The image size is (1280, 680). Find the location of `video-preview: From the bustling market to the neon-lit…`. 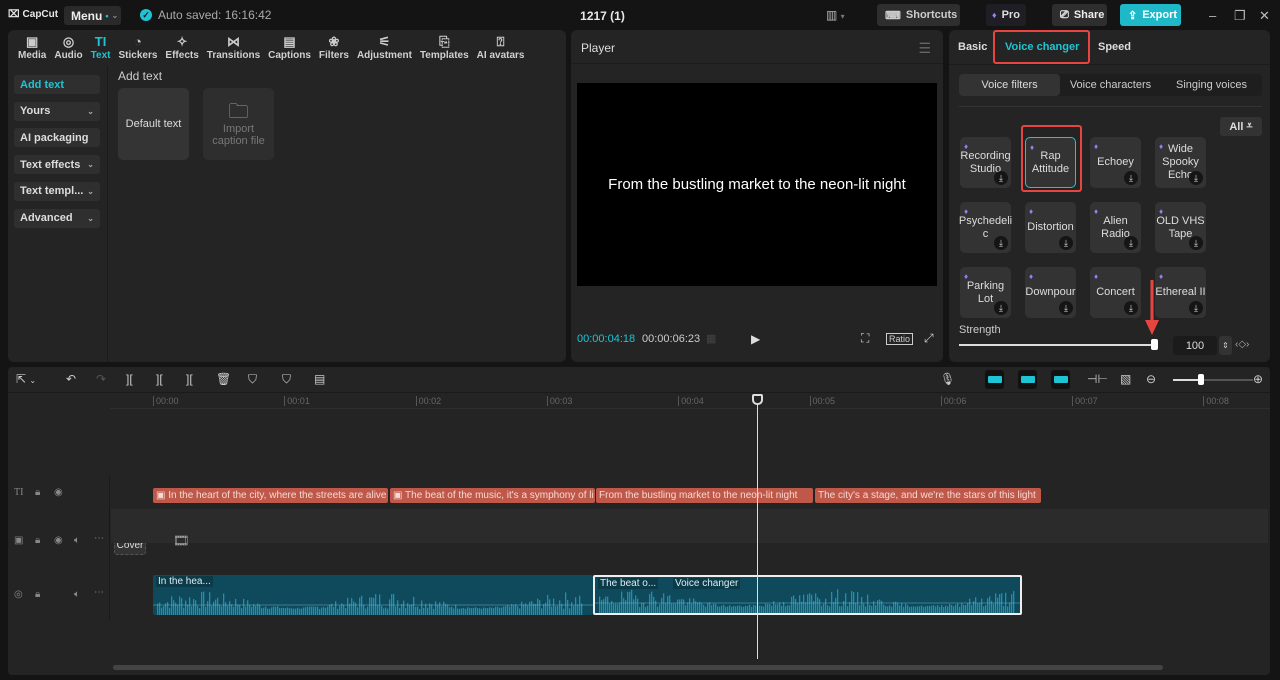

video-preview: From the bustling market to the neon-lit… is located at coordinates (757, 184).